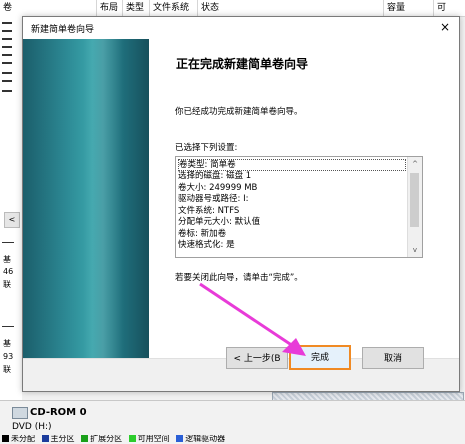  Describe the element at coordinates (63, 30) in the screenshot. I see `wizard-window-title: 新建简单卷向导` at that location.